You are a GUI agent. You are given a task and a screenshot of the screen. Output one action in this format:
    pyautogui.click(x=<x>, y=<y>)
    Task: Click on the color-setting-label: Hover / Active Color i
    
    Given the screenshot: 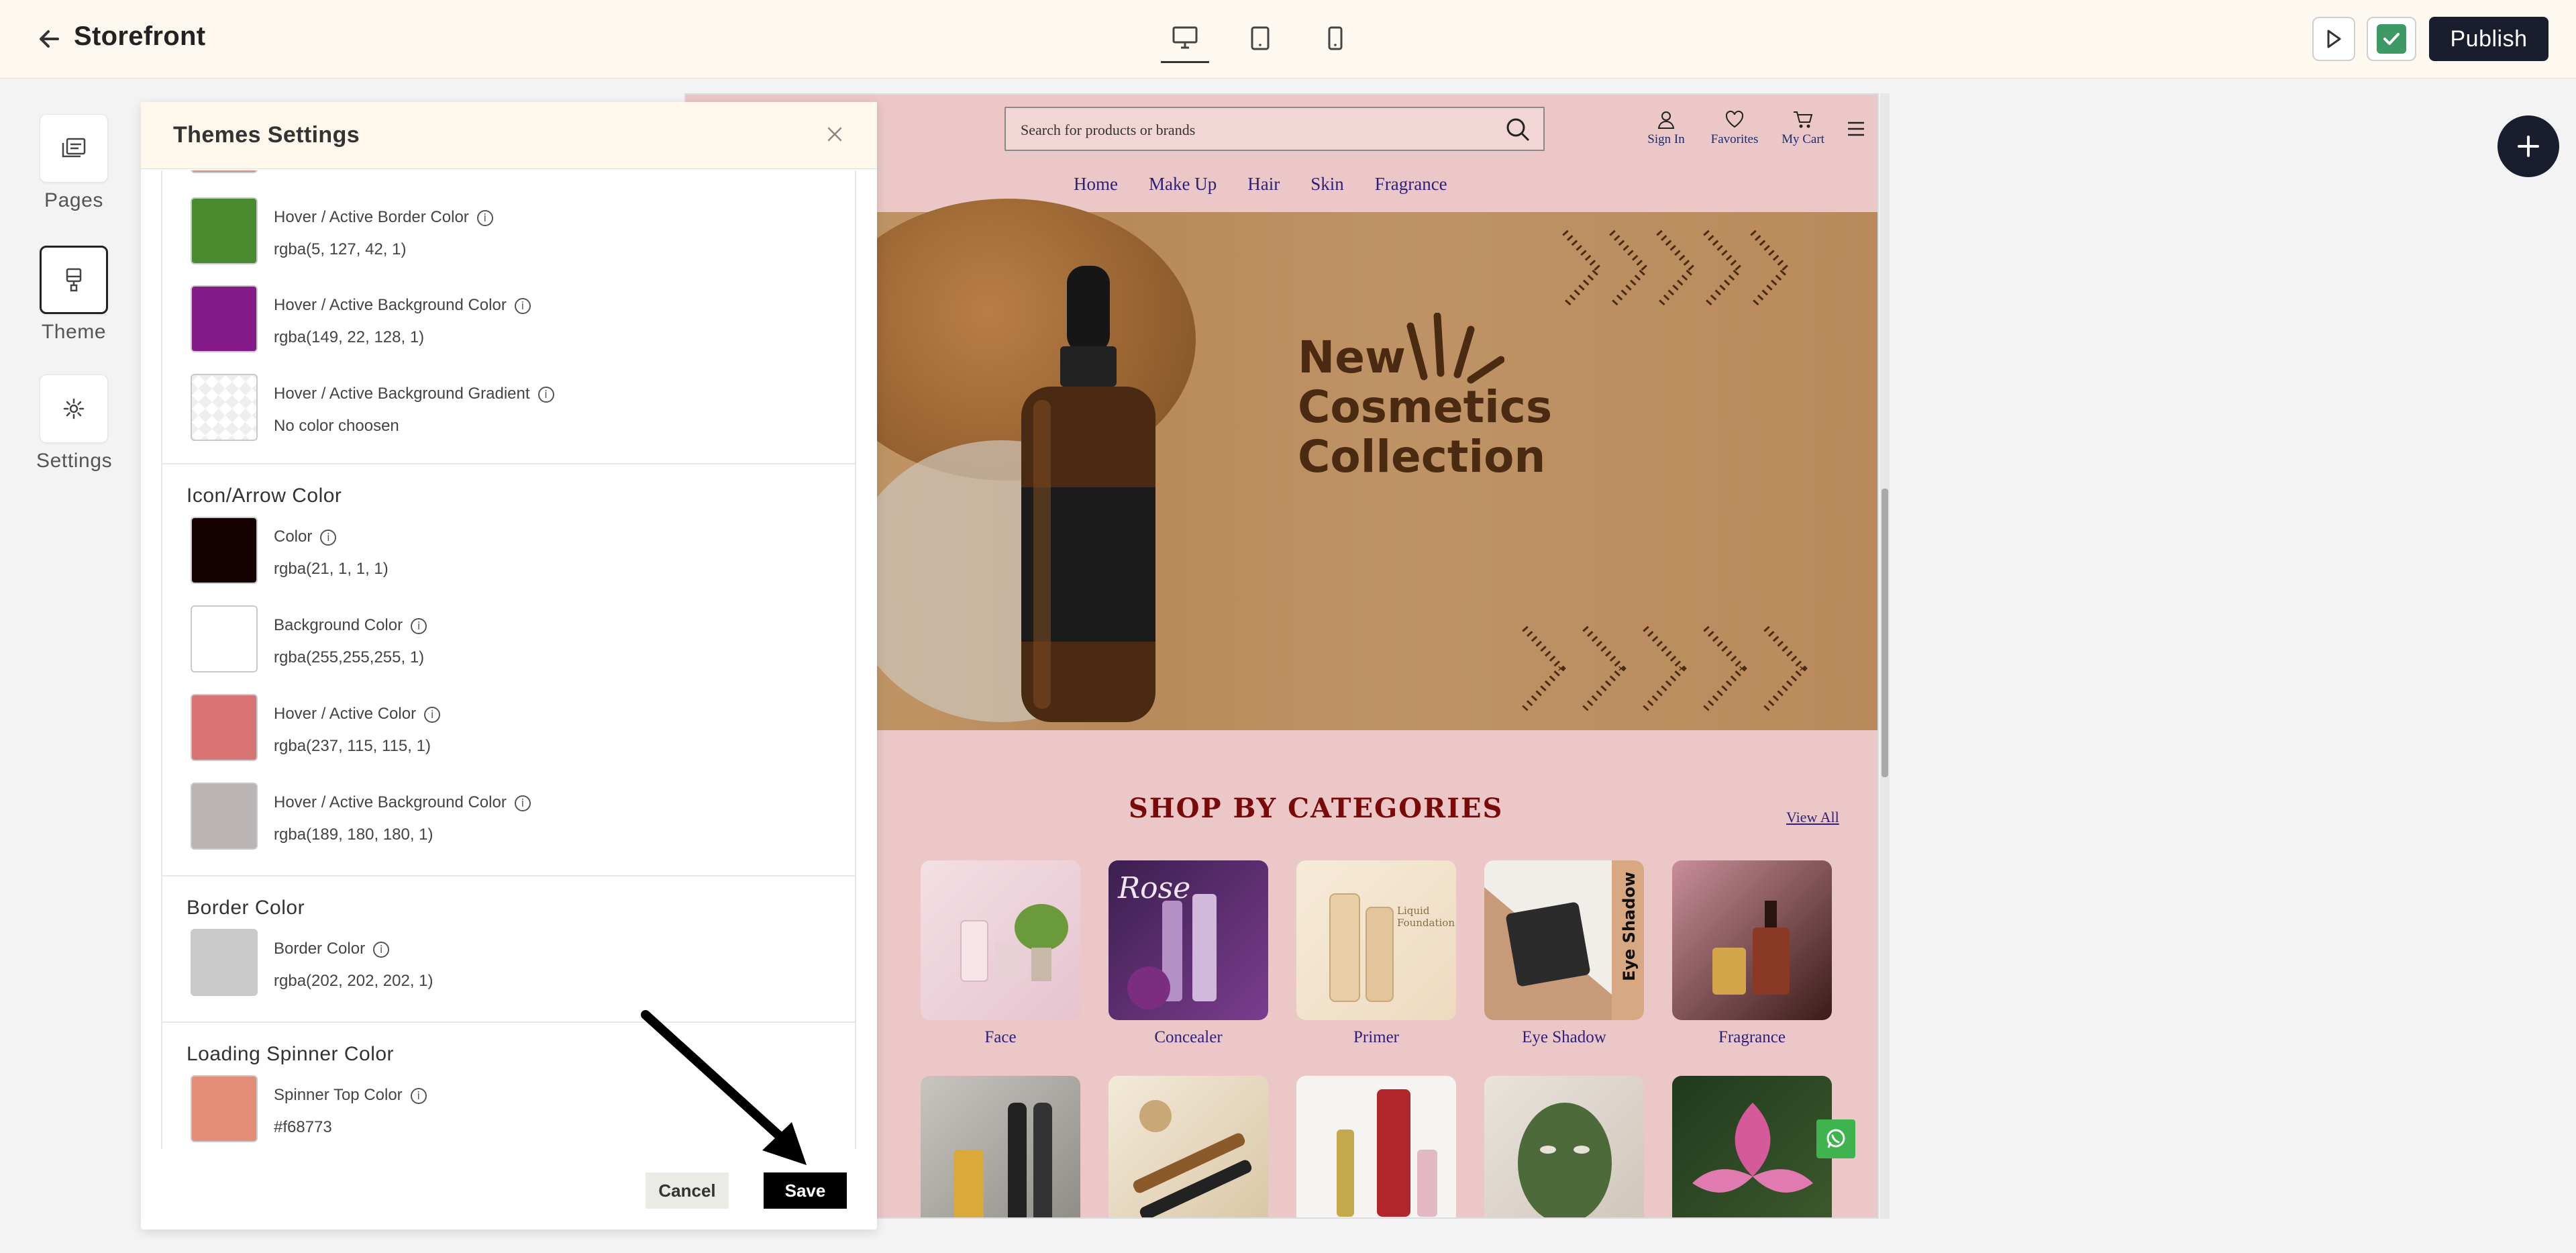 What is the action you would take?
    pyautogui.click(x=357, y=714)
    